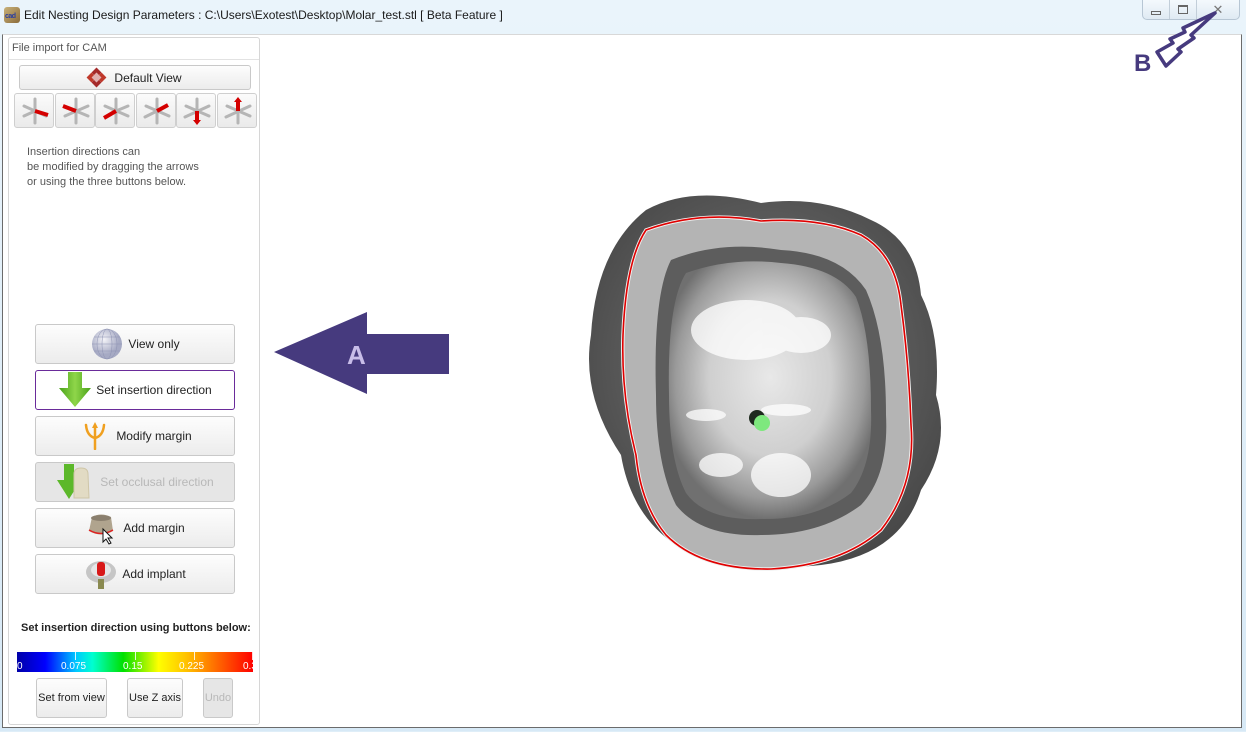 The height and width of the screenshot is (732, 1246). What do you see at coordinates (356, 355) in the screenshot?
I see `annotation-a-label: A` at bounding box center [356, 355].